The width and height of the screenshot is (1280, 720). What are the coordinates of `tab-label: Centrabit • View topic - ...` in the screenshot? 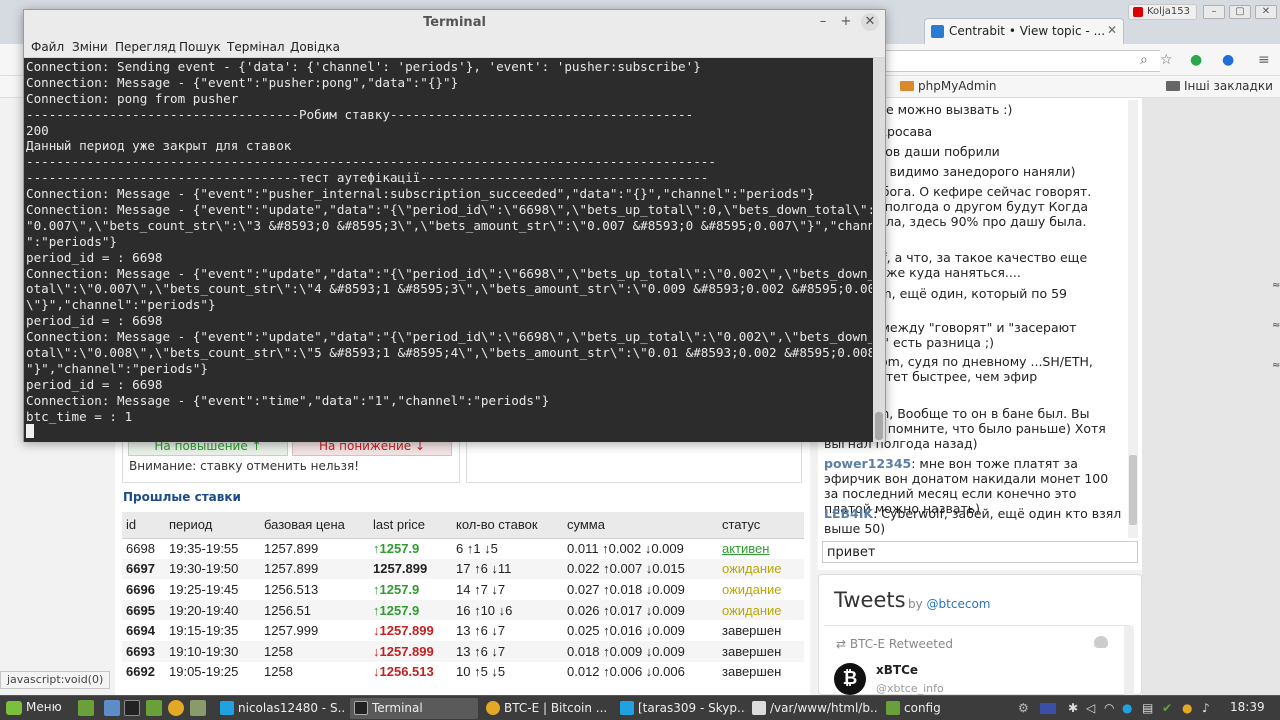 It's located at (1027, 31).